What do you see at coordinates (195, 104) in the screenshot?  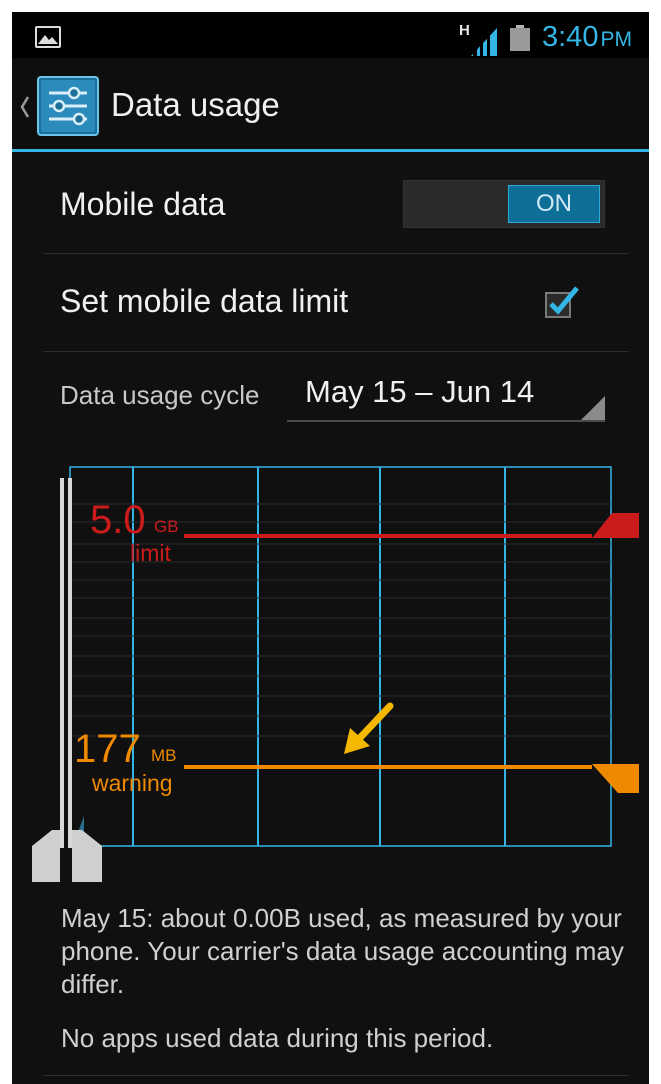 I see `page-title: Data usage` at bounding box center [195, 104].